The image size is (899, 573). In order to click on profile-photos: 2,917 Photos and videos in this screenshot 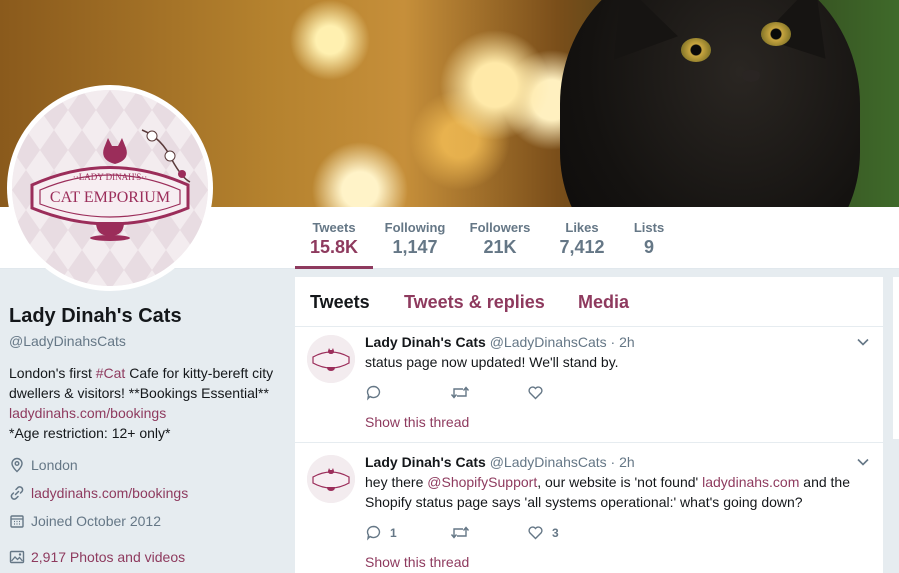, I will do `click(97, 557)`.